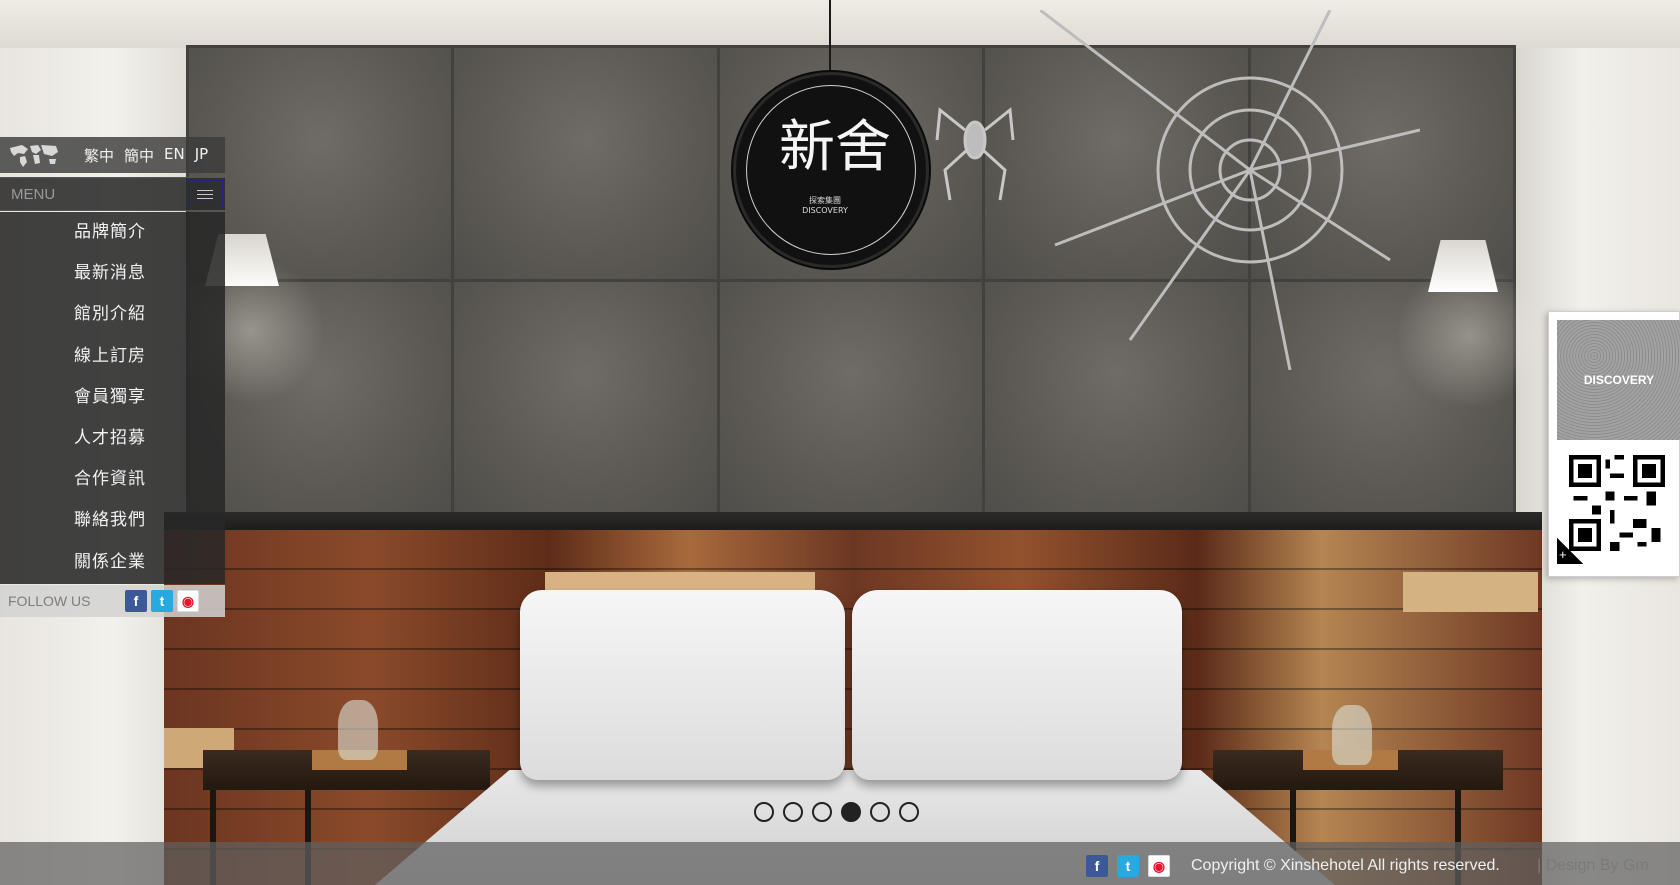 The image size is (1680, 885). I want to click on logo-subtitle-en: DISCOVERY, so click(825, 210).